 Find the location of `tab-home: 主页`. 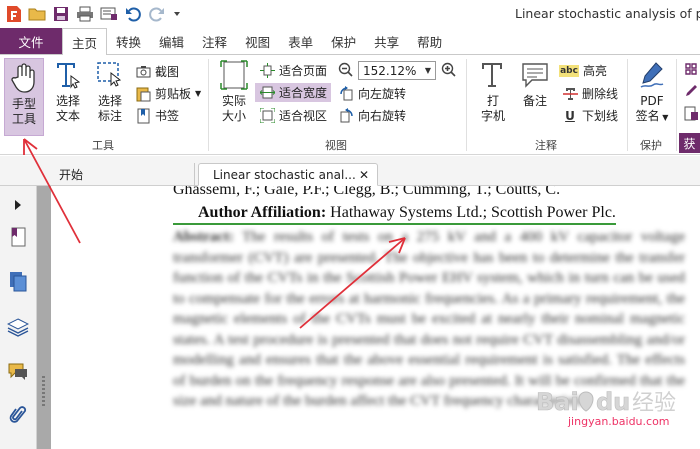

tab-home: 主页 is located at coordinates (85, 41).